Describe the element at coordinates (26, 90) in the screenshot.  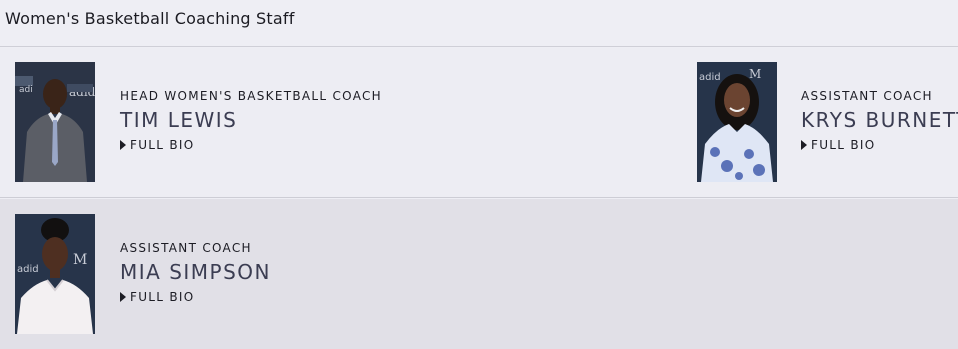
I see `svg-text: adi` at that location.